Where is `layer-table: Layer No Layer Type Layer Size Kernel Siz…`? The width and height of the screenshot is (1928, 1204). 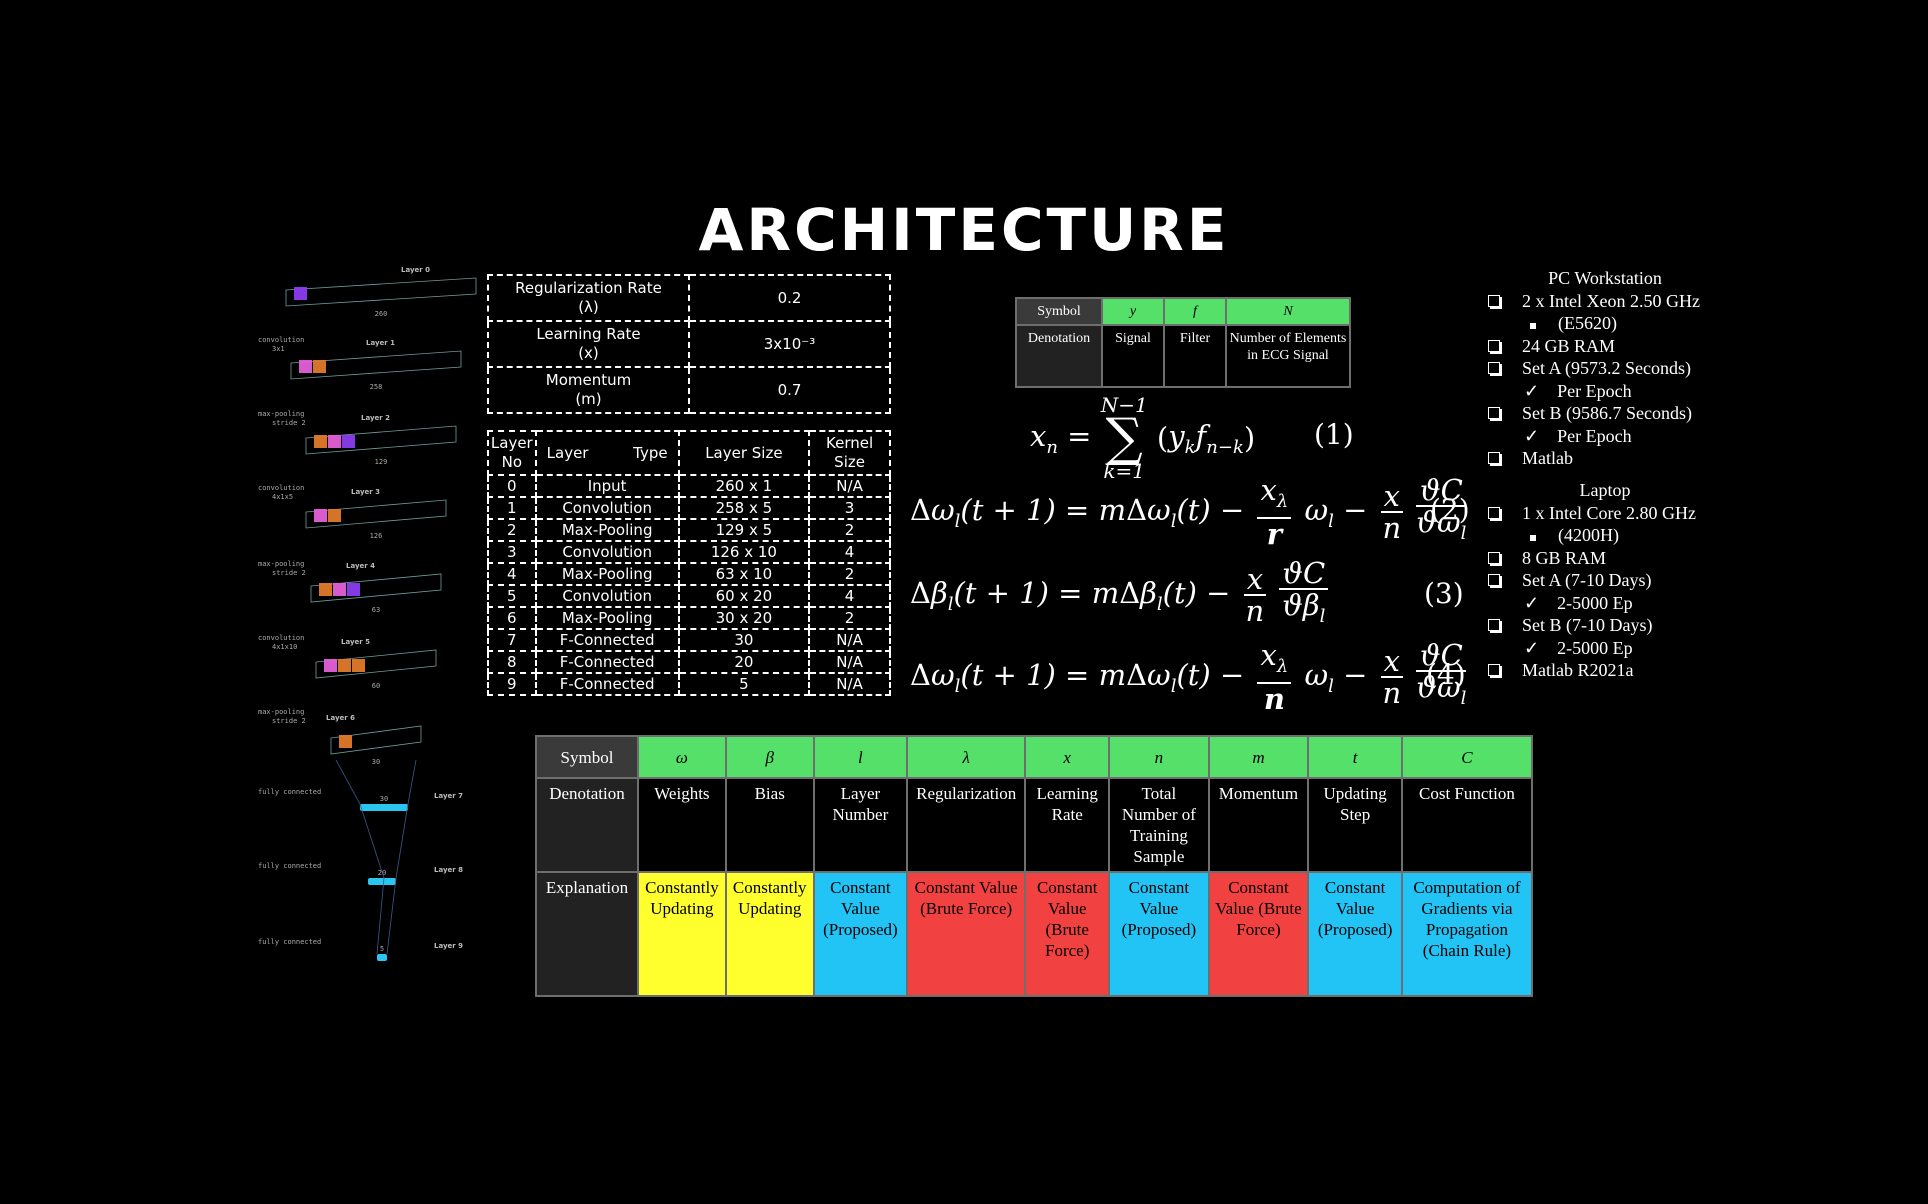
layer-table: Layer No Layer Type Layer Size Kernel Siz… is located at coordinates (689, 563).